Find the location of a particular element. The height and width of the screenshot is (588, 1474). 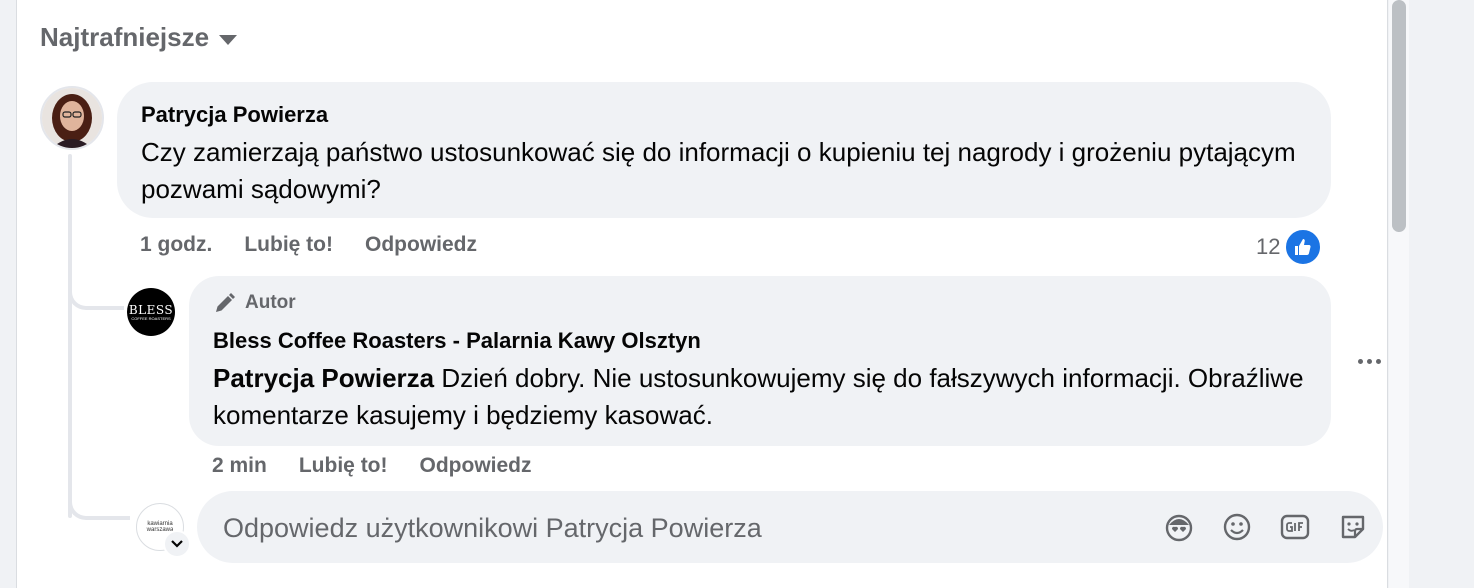

reaction-summary: 12 is located at coordinates (1289, 247).